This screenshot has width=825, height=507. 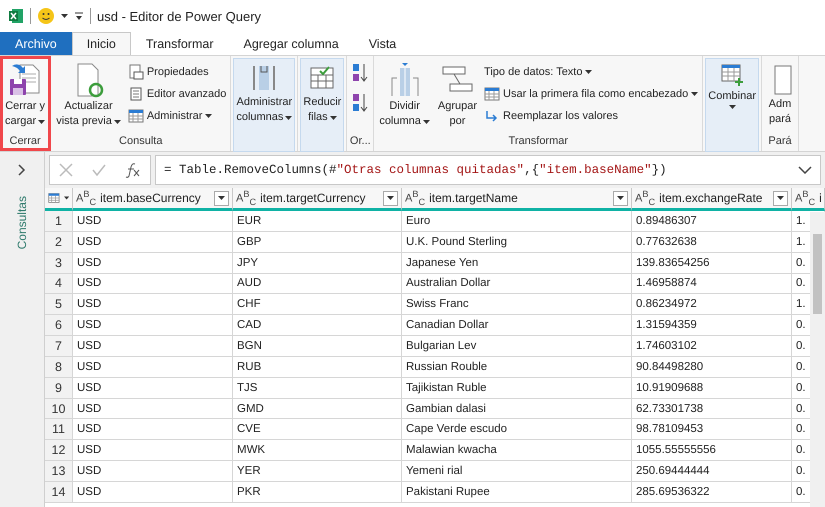 I want to click on ribbon-button: Combinar, so click(x=732, y=105).